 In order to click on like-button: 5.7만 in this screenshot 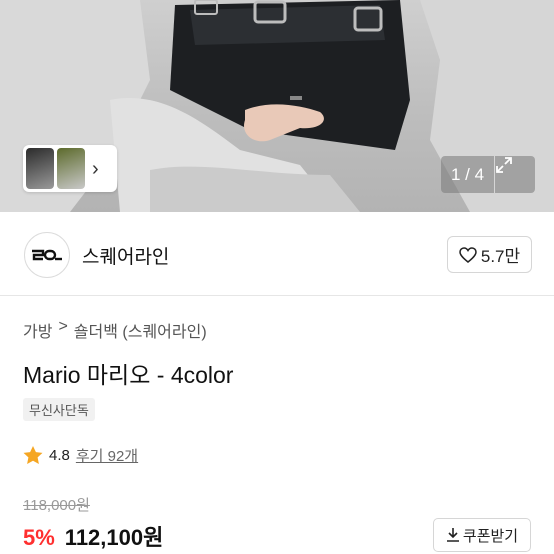, I will do `click(489, 254)`.